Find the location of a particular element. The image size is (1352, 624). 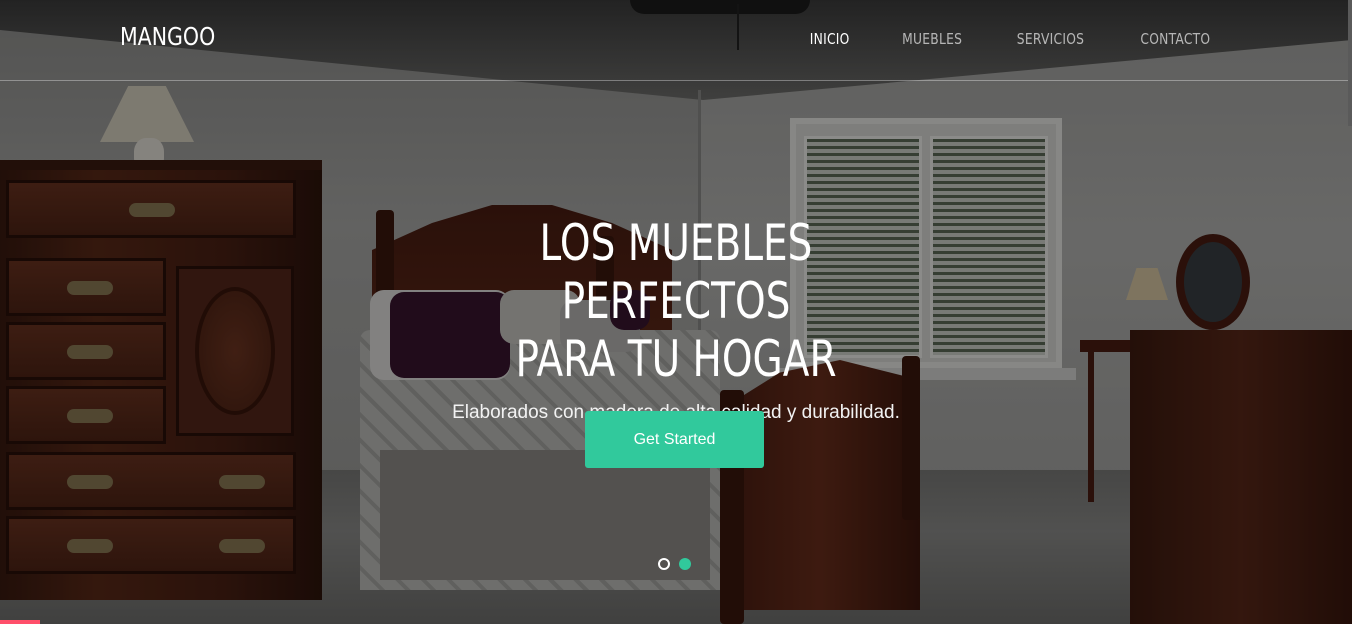

navbar: MANGOO INICIO MUEBLES SERVICIOS CONTACTO is located at coordinates (676, 40).